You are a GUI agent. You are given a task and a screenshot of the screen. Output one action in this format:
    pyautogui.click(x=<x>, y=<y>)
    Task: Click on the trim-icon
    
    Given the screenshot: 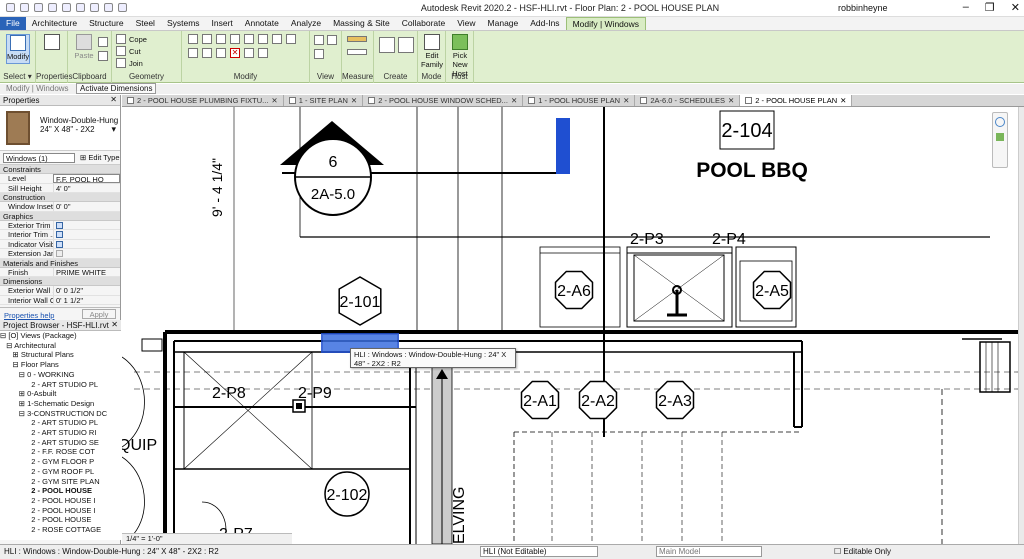 What is the action you would take?
    pyautogui.click(x=193, y=53)
    